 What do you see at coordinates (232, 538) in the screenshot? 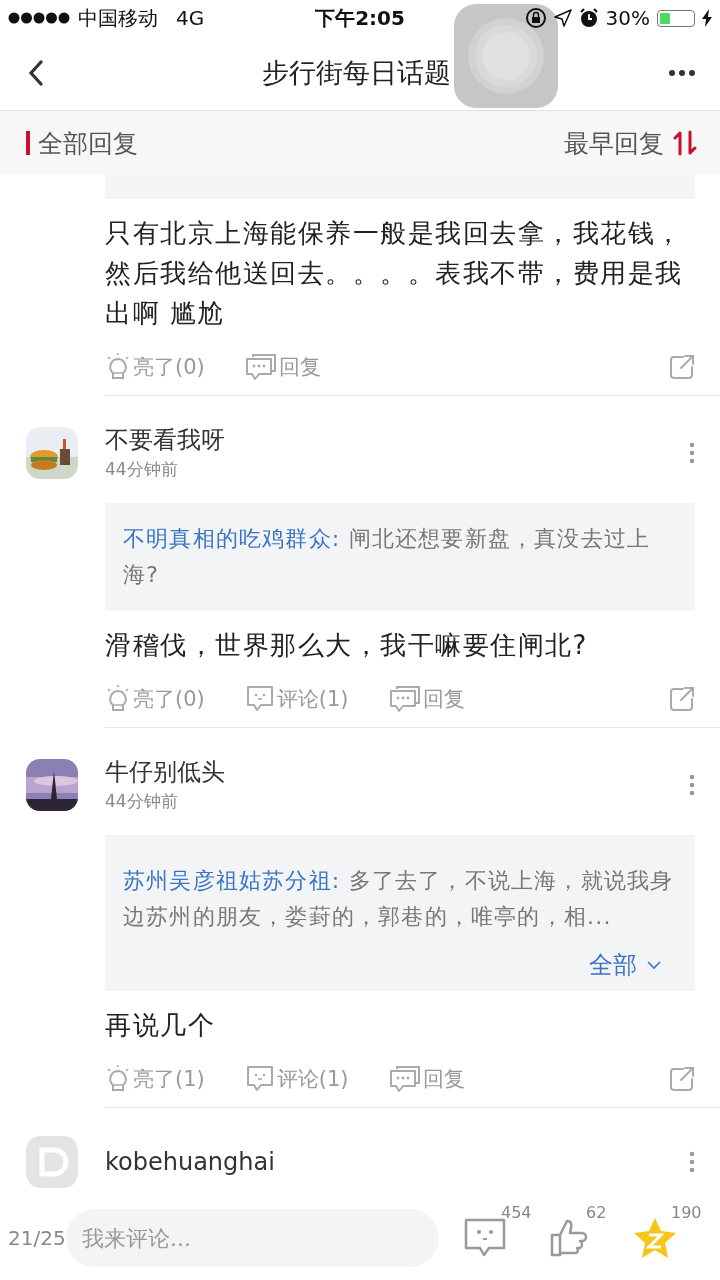
I see `quote-author-link: 不明真相的吃鸡群众:` at bounding box center [232, 538].